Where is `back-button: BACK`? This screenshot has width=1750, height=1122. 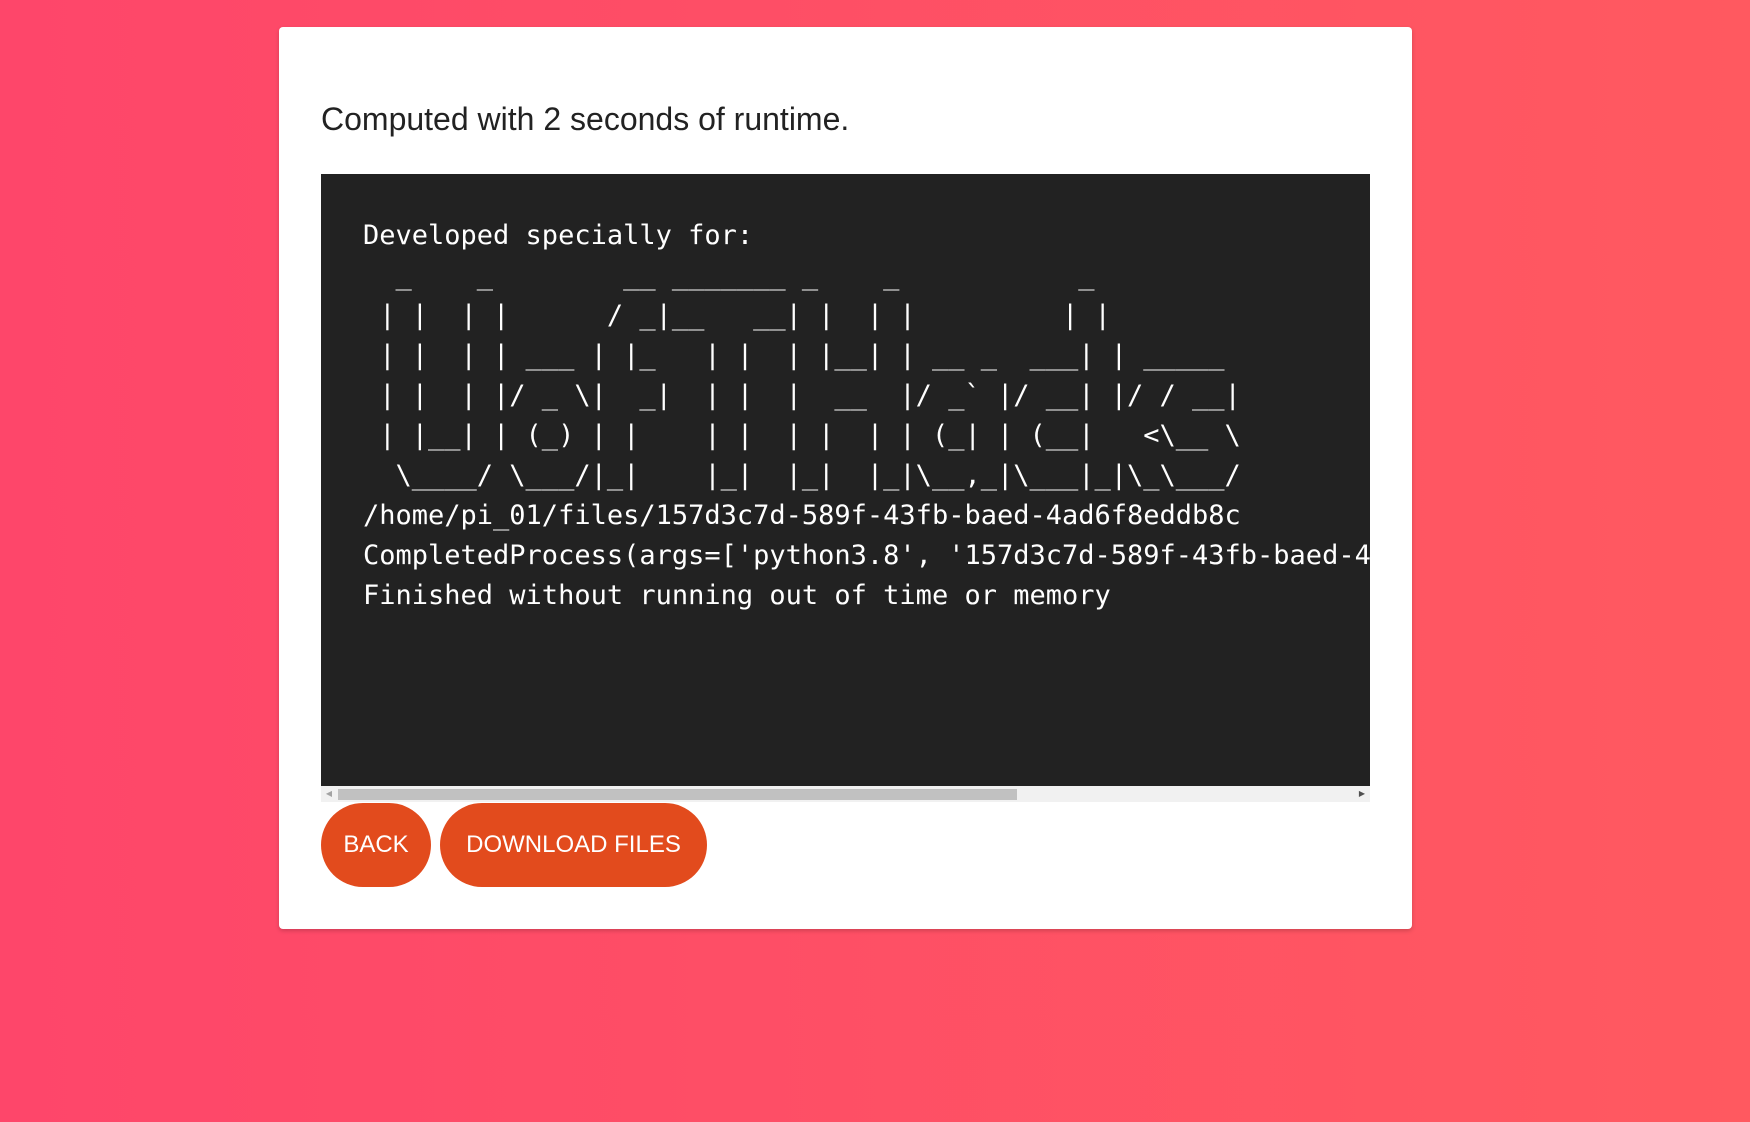 back-button: BACK is located at coordinates (376, 845).